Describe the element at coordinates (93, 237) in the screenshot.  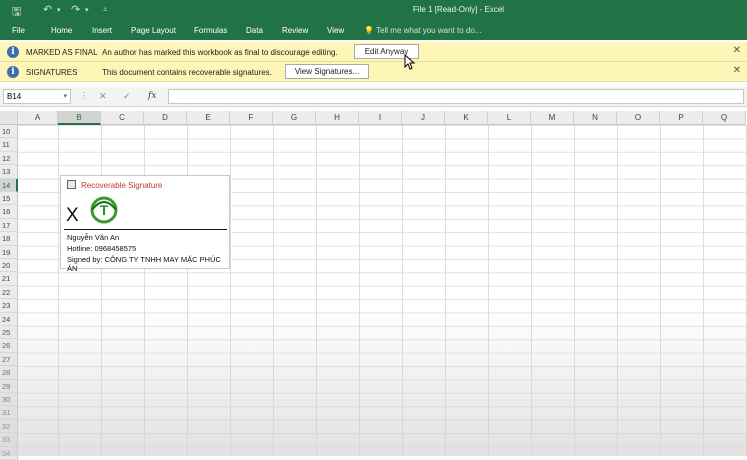
I see `signer-name: Nguyễn Văn An` at that location.